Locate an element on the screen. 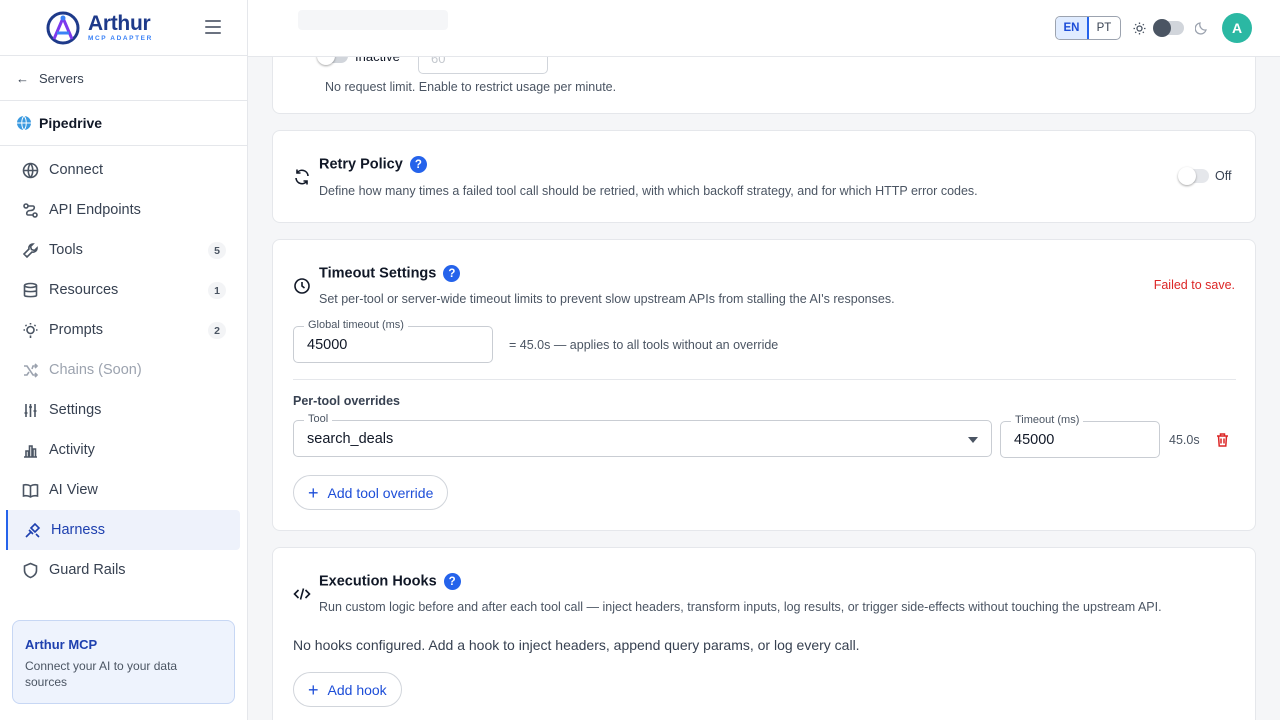 The width and height of the screenshot is (1280, 720). sidebar-item-tools: Tools 5 is located at coordinates (120, 250).